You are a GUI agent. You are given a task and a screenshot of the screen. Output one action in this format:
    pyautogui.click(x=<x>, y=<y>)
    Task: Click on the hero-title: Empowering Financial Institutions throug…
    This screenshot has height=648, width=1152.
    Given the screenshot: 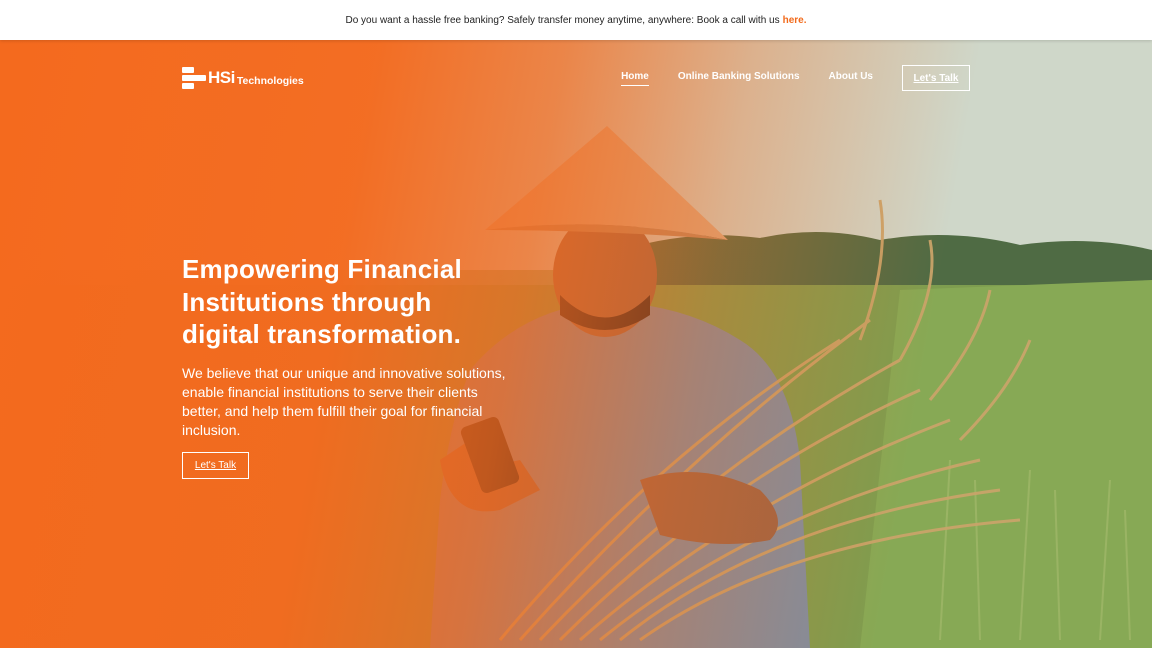 What is the action you would take?
    pyautogui.click(x=352, y=302)
    